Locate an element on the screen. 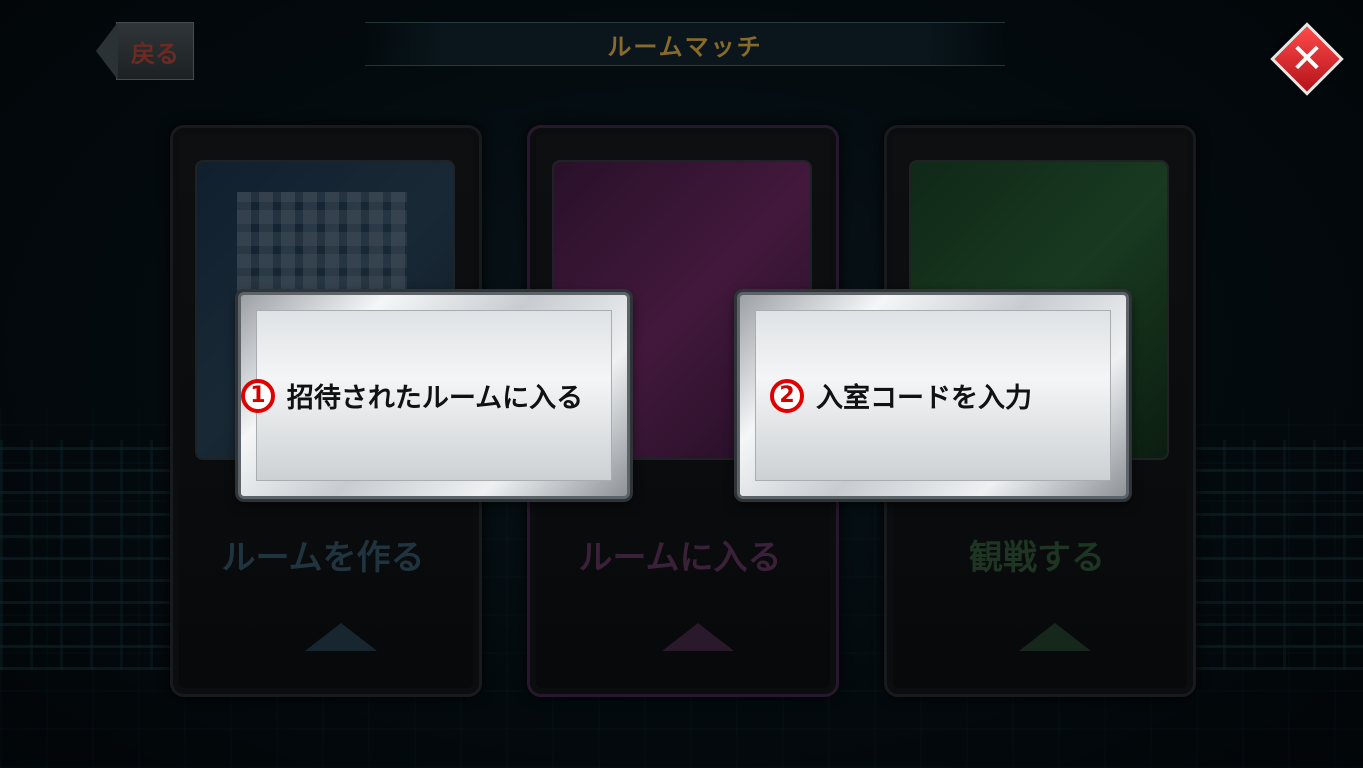 Image resolution: width=1363 pixels, height=768 pixels. button-content: 1 招待されたルームに入る is located at coordinates (412, 395).